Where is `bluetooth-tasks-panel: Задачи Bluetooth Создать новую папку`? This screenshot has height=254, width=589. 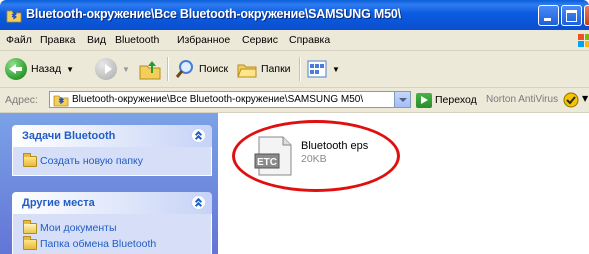
bluetooth-tasks-panel: Задачи Bluetooth Создать новую папку is located at coordinates (112, 150).